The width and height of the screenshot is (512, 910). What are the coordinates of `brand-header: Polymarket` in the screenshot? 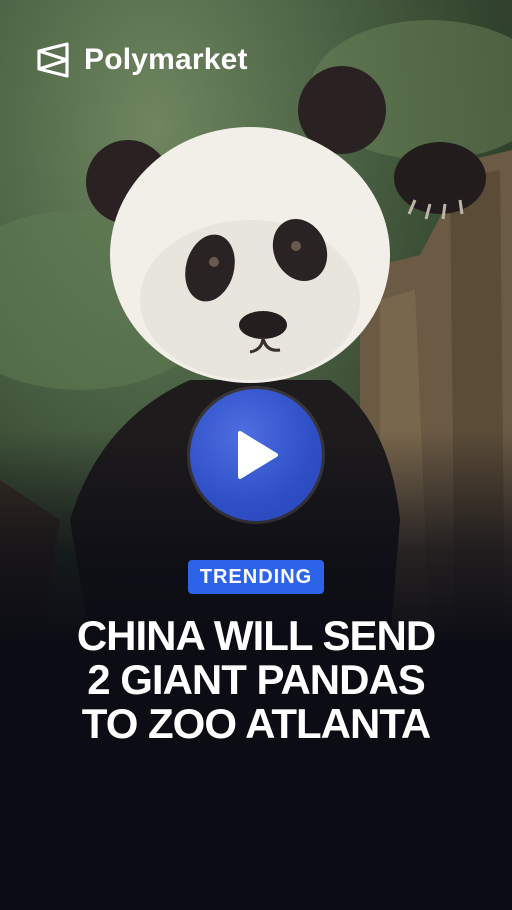 It's located at (142, 60).